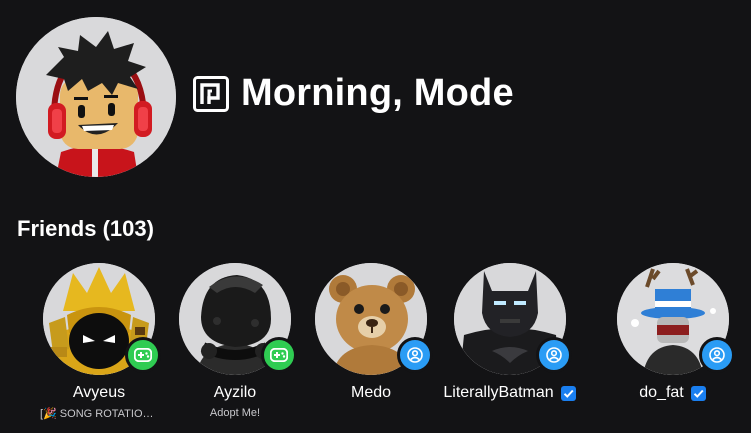  I want to click on friend-name-text: Medo, so click(371, 392).